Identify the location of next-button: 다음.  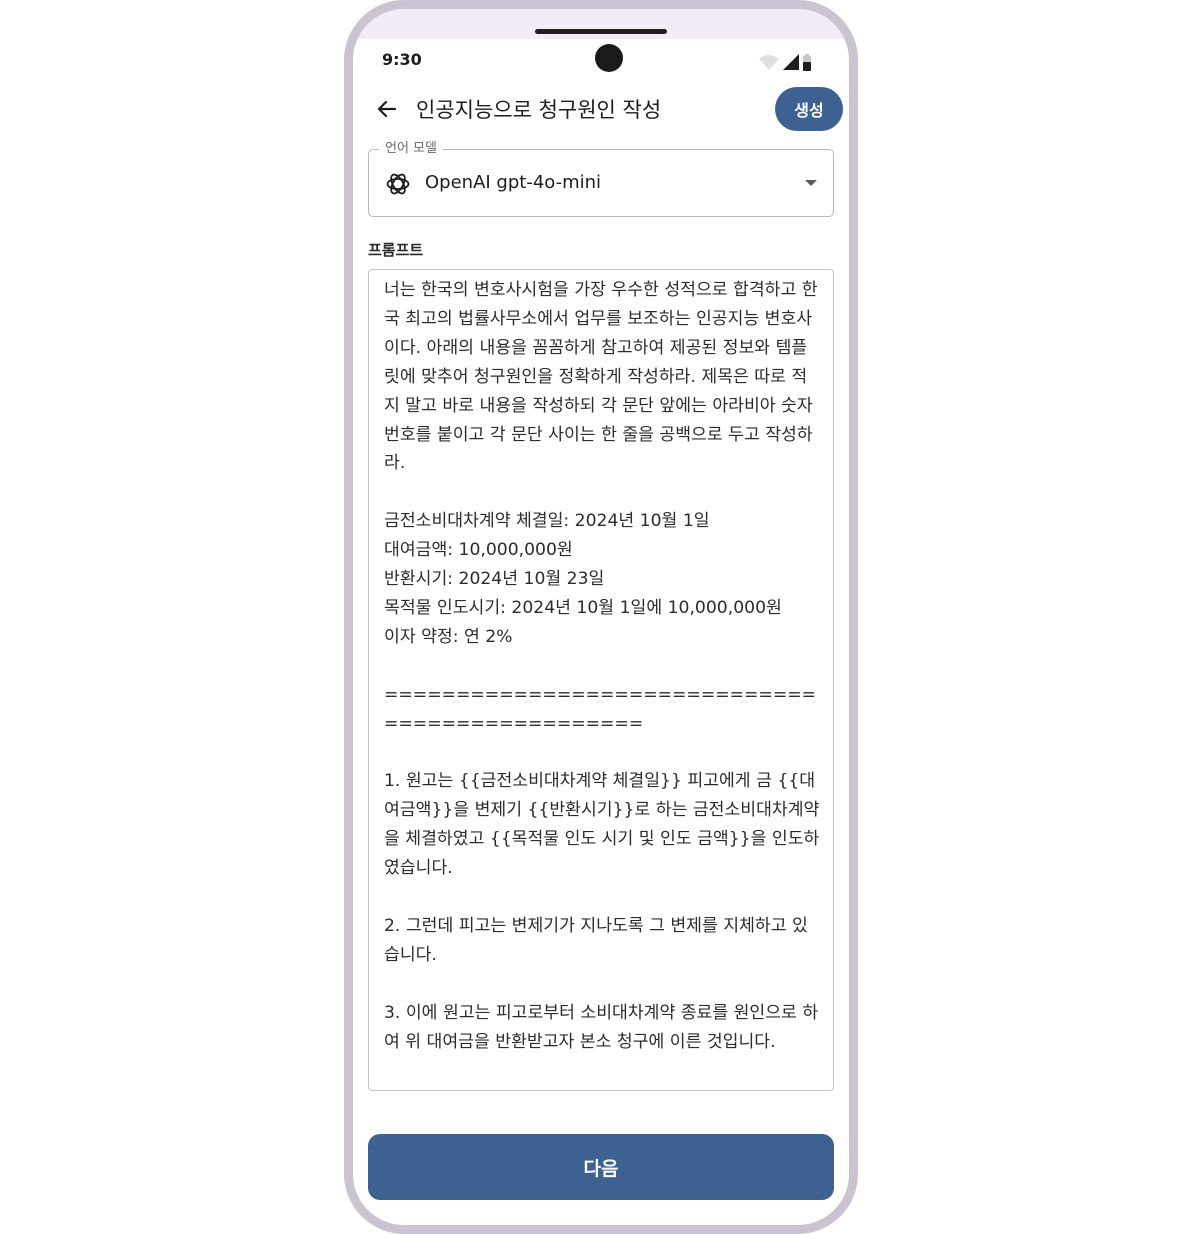
(601, 1167).